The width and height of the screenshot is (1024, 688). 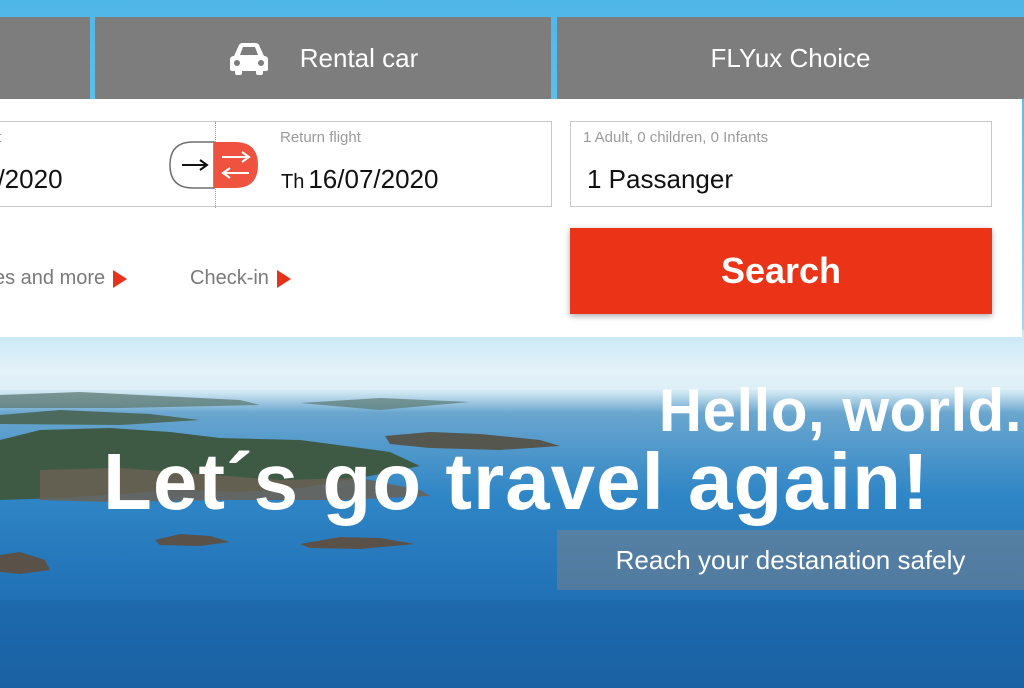 I want to click on return-weekday: Th, so click(x=293, y=182).